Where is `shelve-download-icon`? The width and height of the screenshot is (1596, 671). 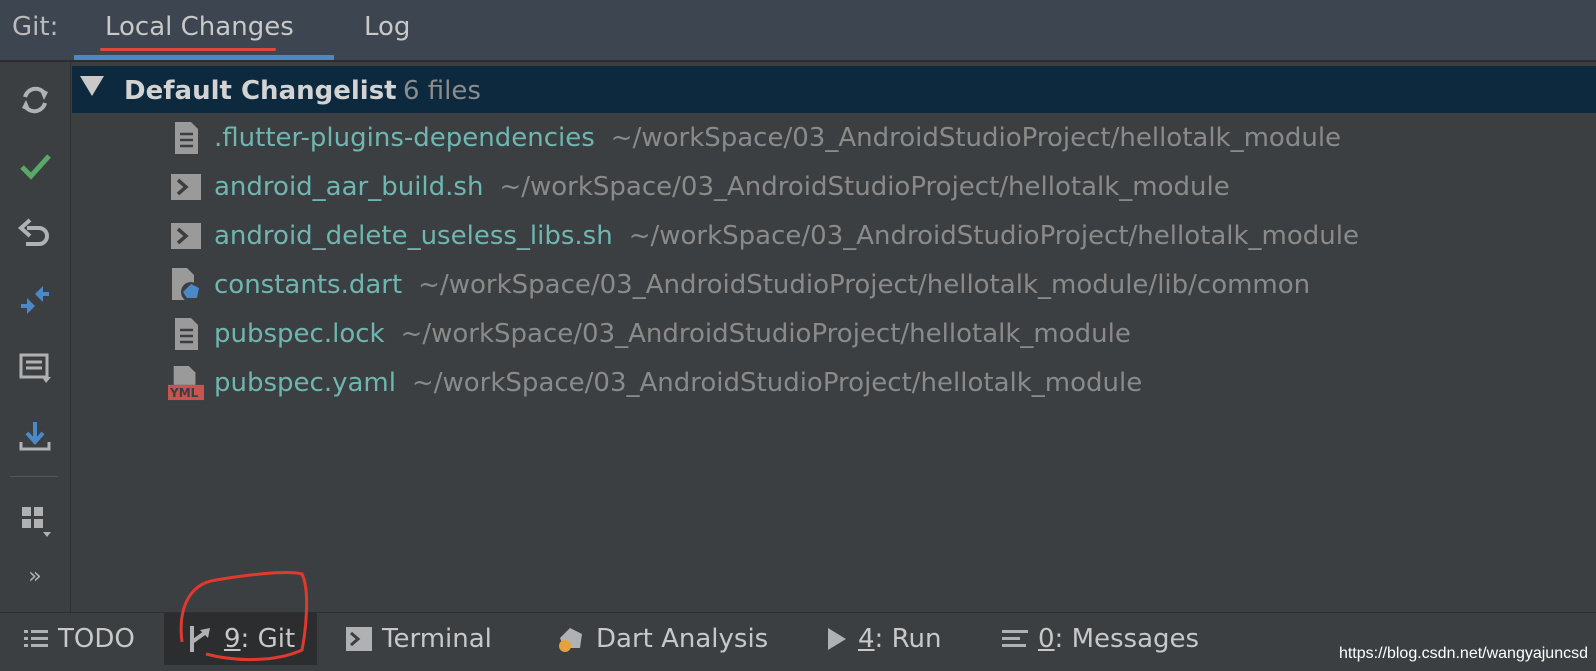
shelve-download-icon is located at coordinates (35, 436).